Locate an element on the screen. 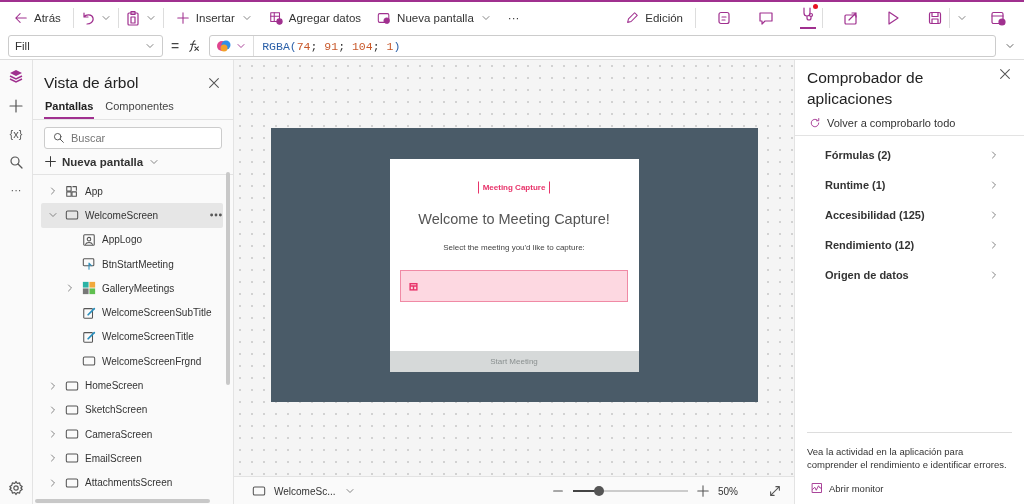 Image resolution: width=1024 pixels, height=504 pixels. monitor-icon is located at coordinates (817, 488).